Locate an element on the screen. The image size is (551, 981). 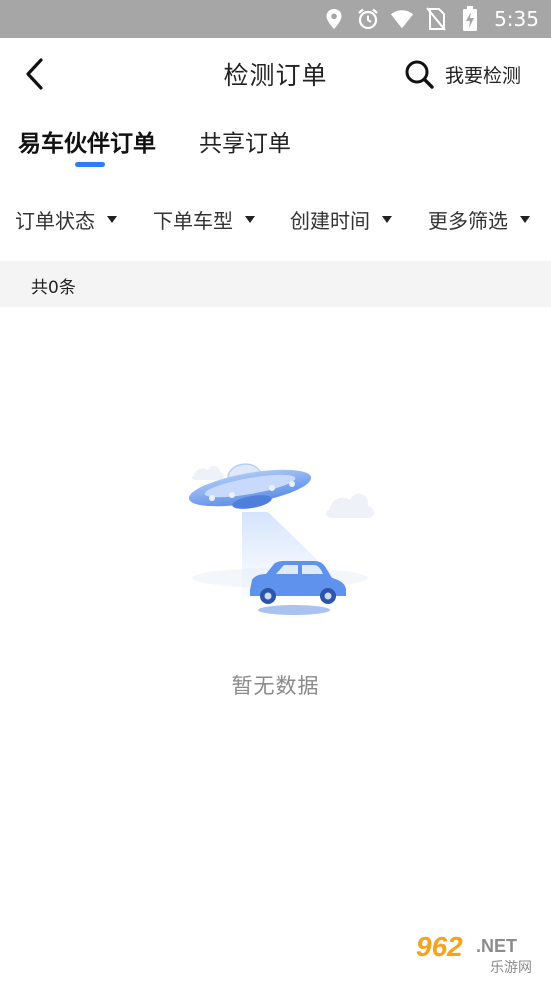
filter-bar: 订单状态 下单车型 创建时间 更多筛选 is located at coordinates (275, 223).